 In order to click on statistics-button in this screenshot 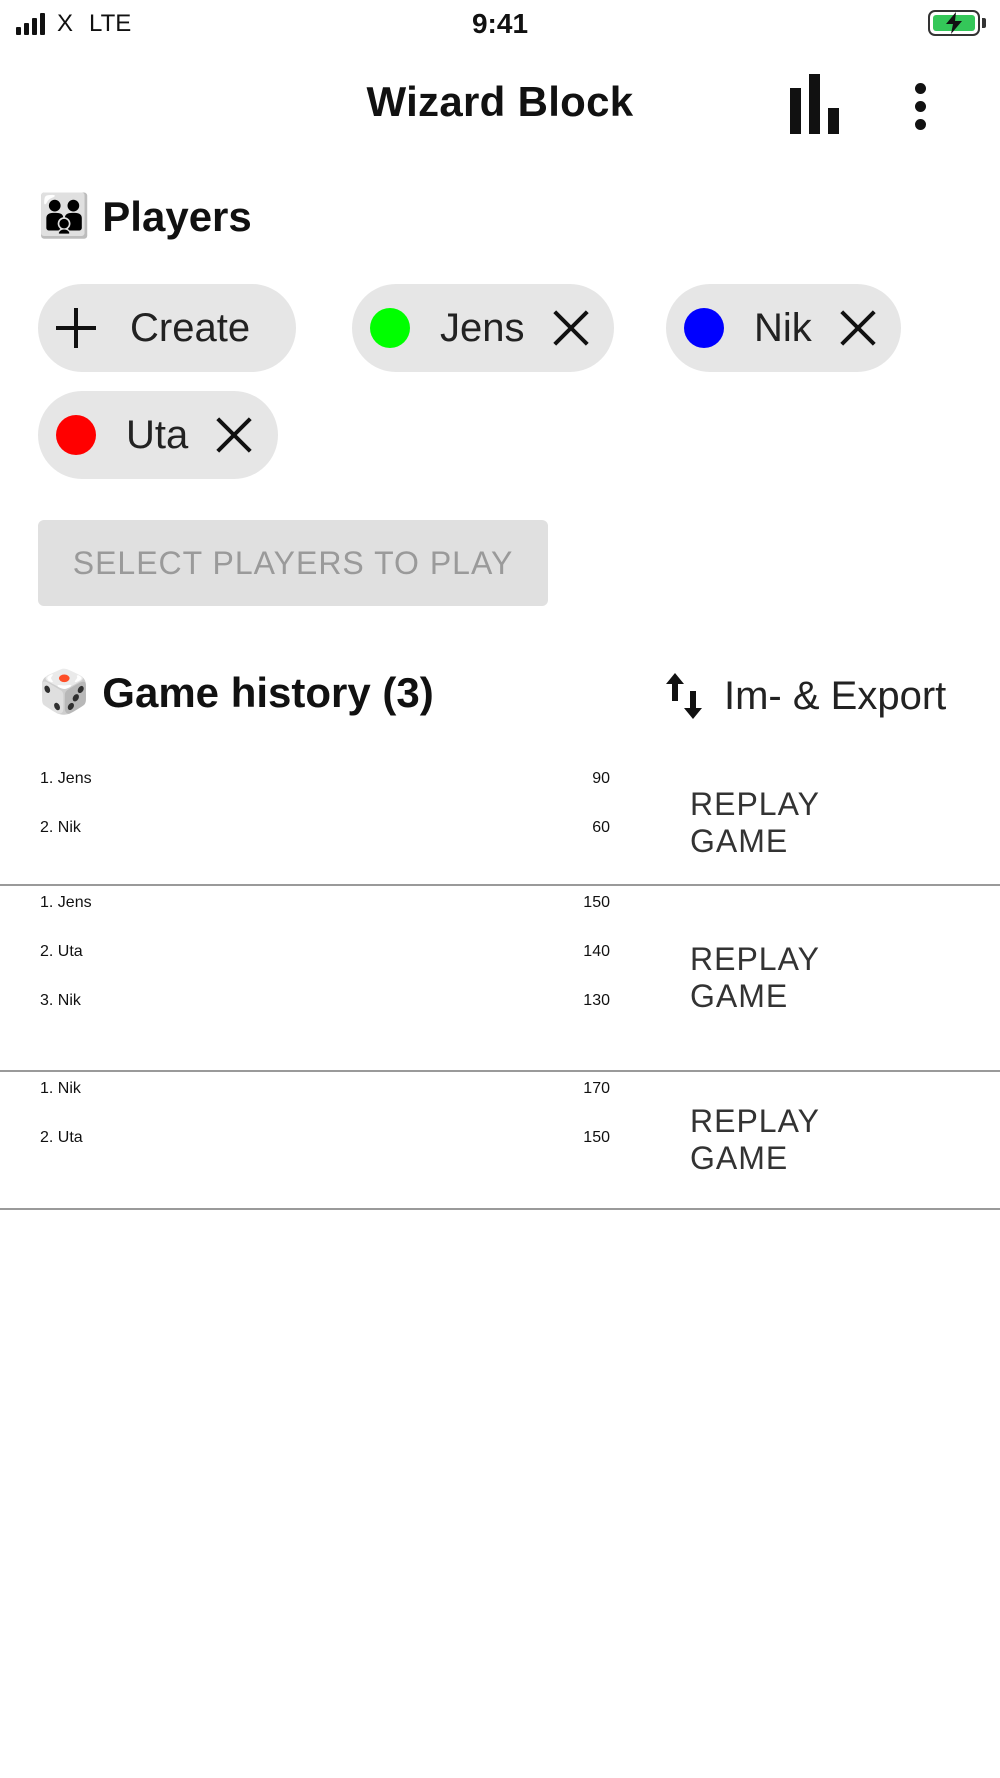, I will do `click(816, 106)`.